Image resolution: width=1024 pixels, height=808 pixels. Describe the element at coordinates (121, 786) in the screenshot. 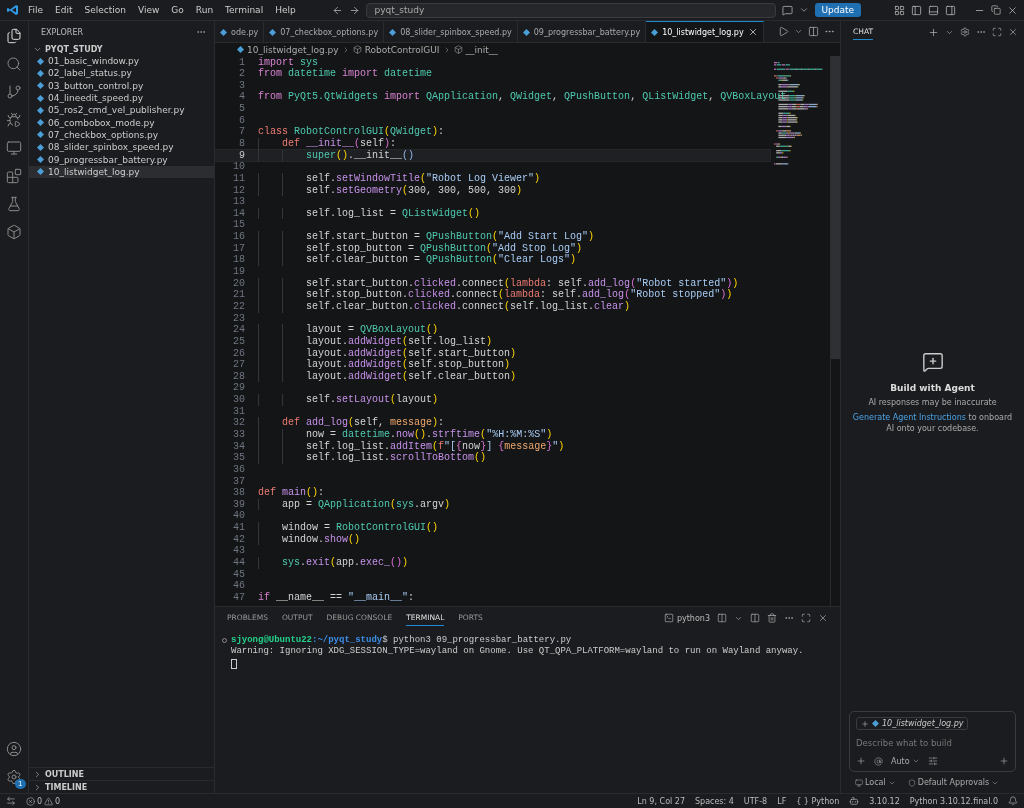

I see `section-header: TIMELINE` at that location.